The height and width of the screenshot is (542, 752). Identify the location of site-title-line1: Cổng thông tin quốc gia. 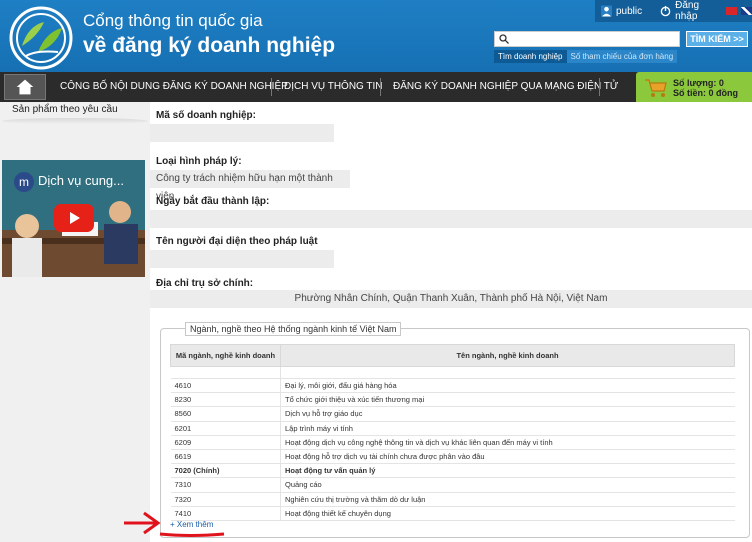
(173, 20).